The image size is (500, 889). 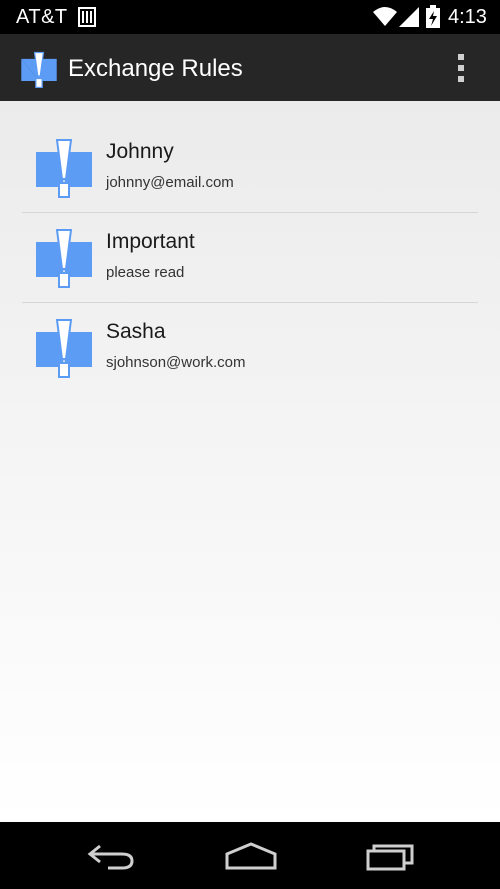 I want to click on back-icon, so click(x=111, y=857).